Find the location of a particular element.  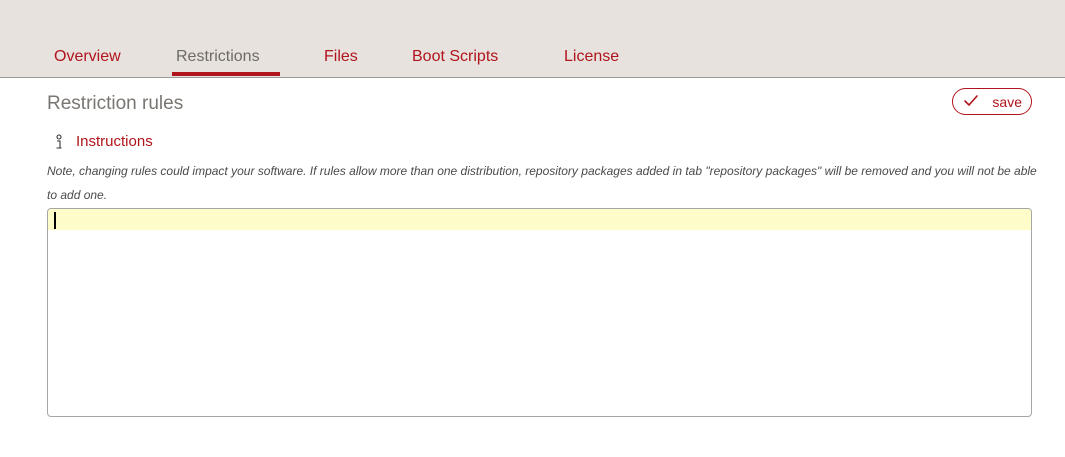

tab-license: License is located at coordinates (591, 57).